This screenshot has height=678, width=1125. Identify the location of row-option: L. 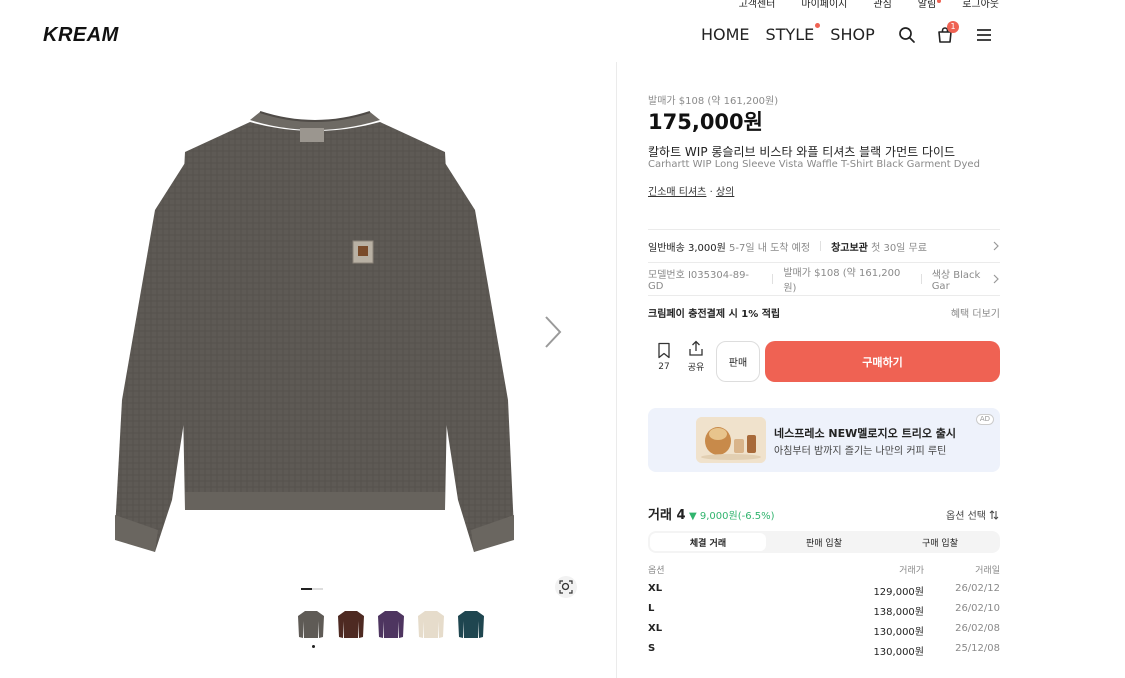
(651, 608).